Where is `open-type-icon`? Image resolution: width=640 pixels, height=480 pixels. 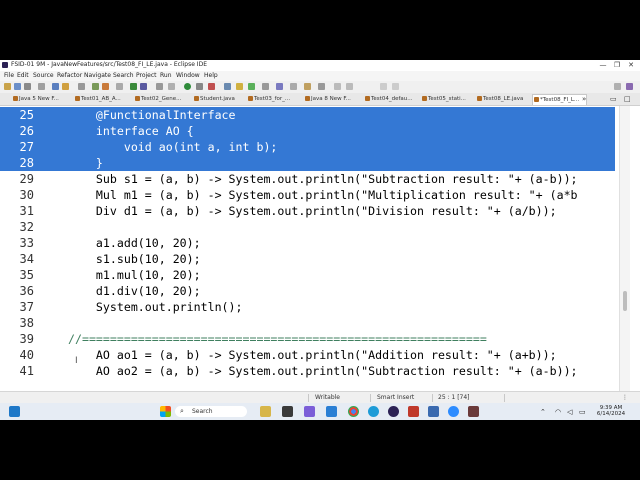
open-type-icon is located at coordinates (265, 86).